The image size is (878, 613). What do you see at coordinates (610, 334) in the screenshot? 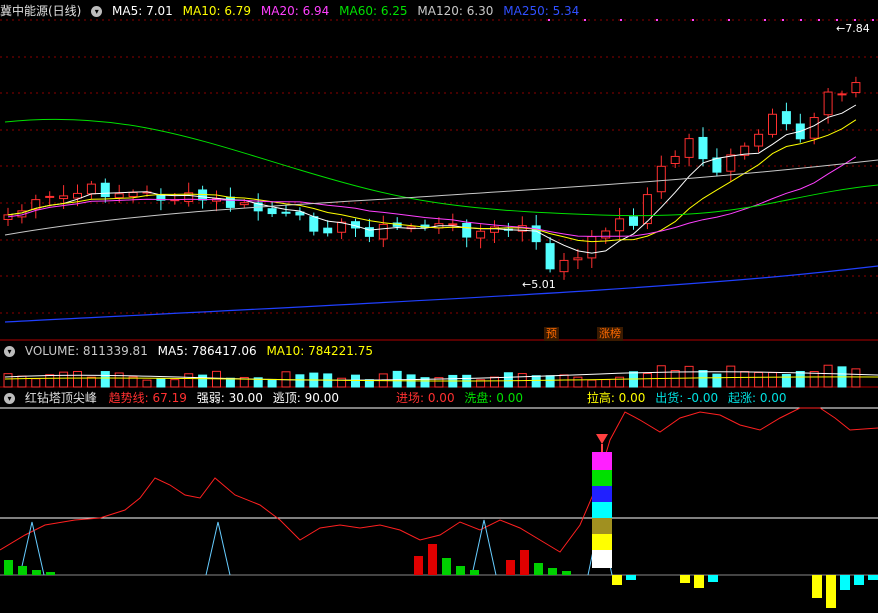
I see `signal-zhangbang-badge: 涨榜` at bounding box center [610, 334].